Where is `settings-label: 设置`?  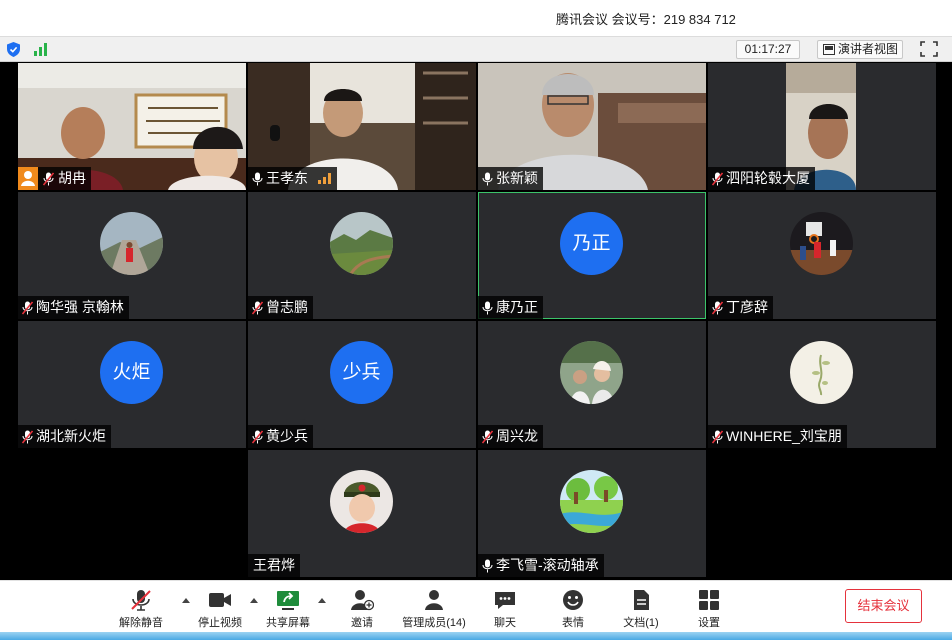 settings-label: 设置 is located at coordinates (709, 623).